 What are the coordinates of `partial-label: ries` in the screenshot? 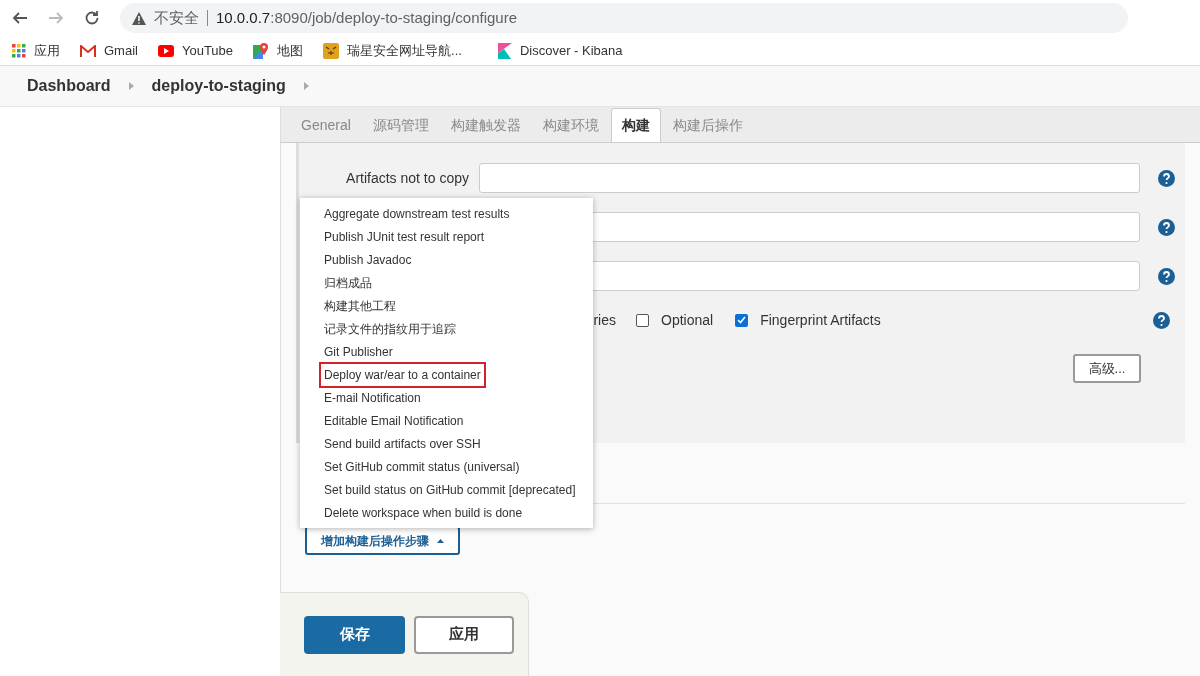 It's located at (604, 320).